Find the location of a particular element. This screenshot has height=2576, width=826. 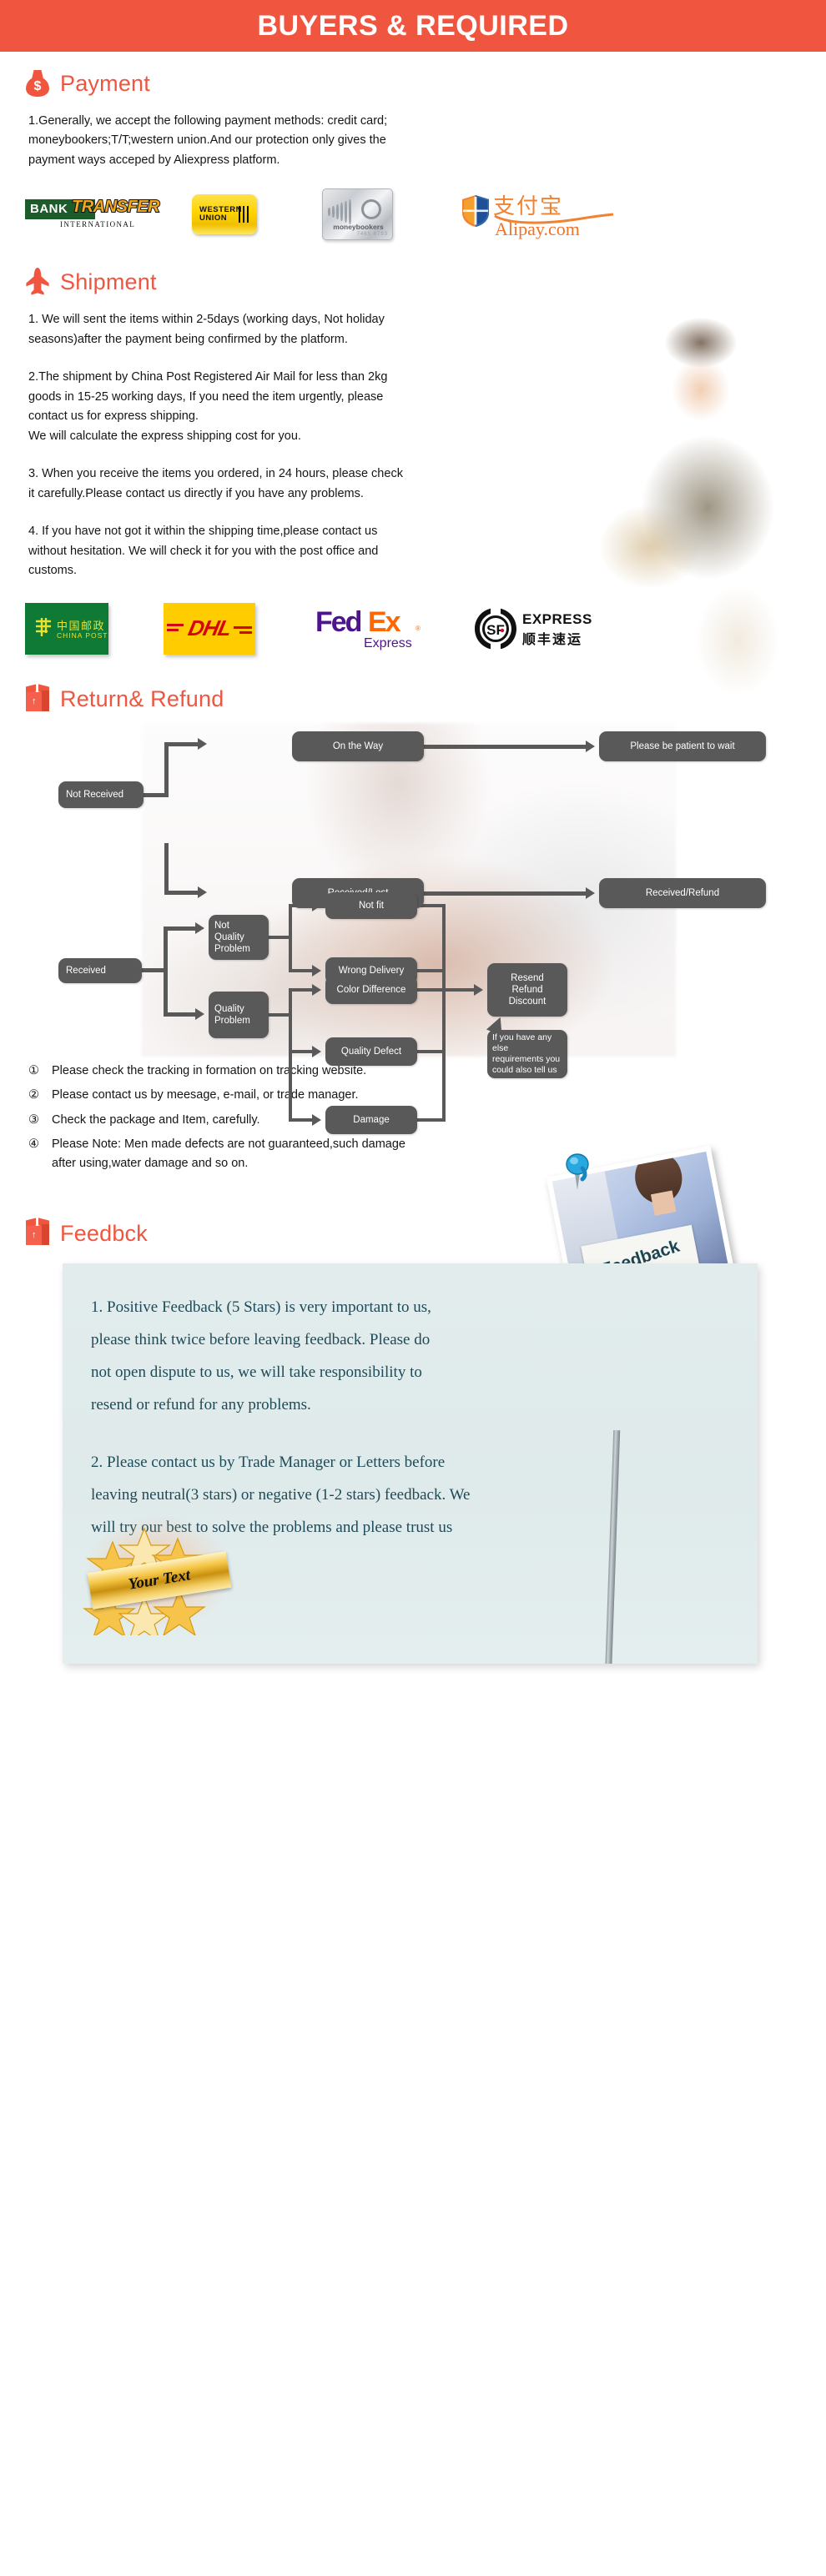

flow-node-quality-problem: Quality Problem is located at coordinates (239, 1014).